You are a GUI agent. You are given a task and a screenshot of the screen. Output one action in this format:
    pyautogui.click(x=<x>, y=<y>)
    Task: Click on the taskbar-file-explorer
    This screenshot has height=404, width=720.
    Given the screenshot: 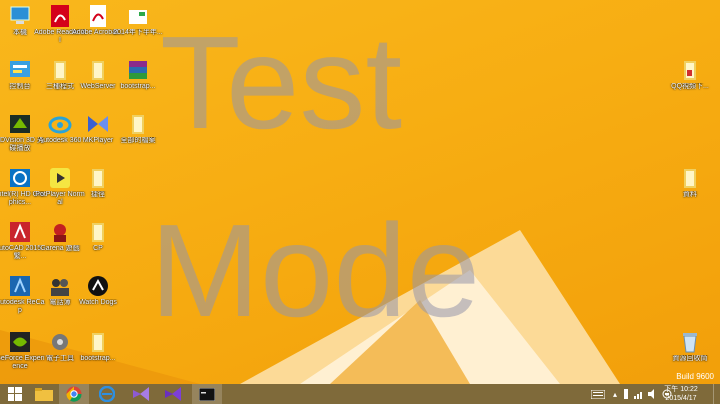 What is the action you would take?
    pyautogui.click(x=44, y=394)
    